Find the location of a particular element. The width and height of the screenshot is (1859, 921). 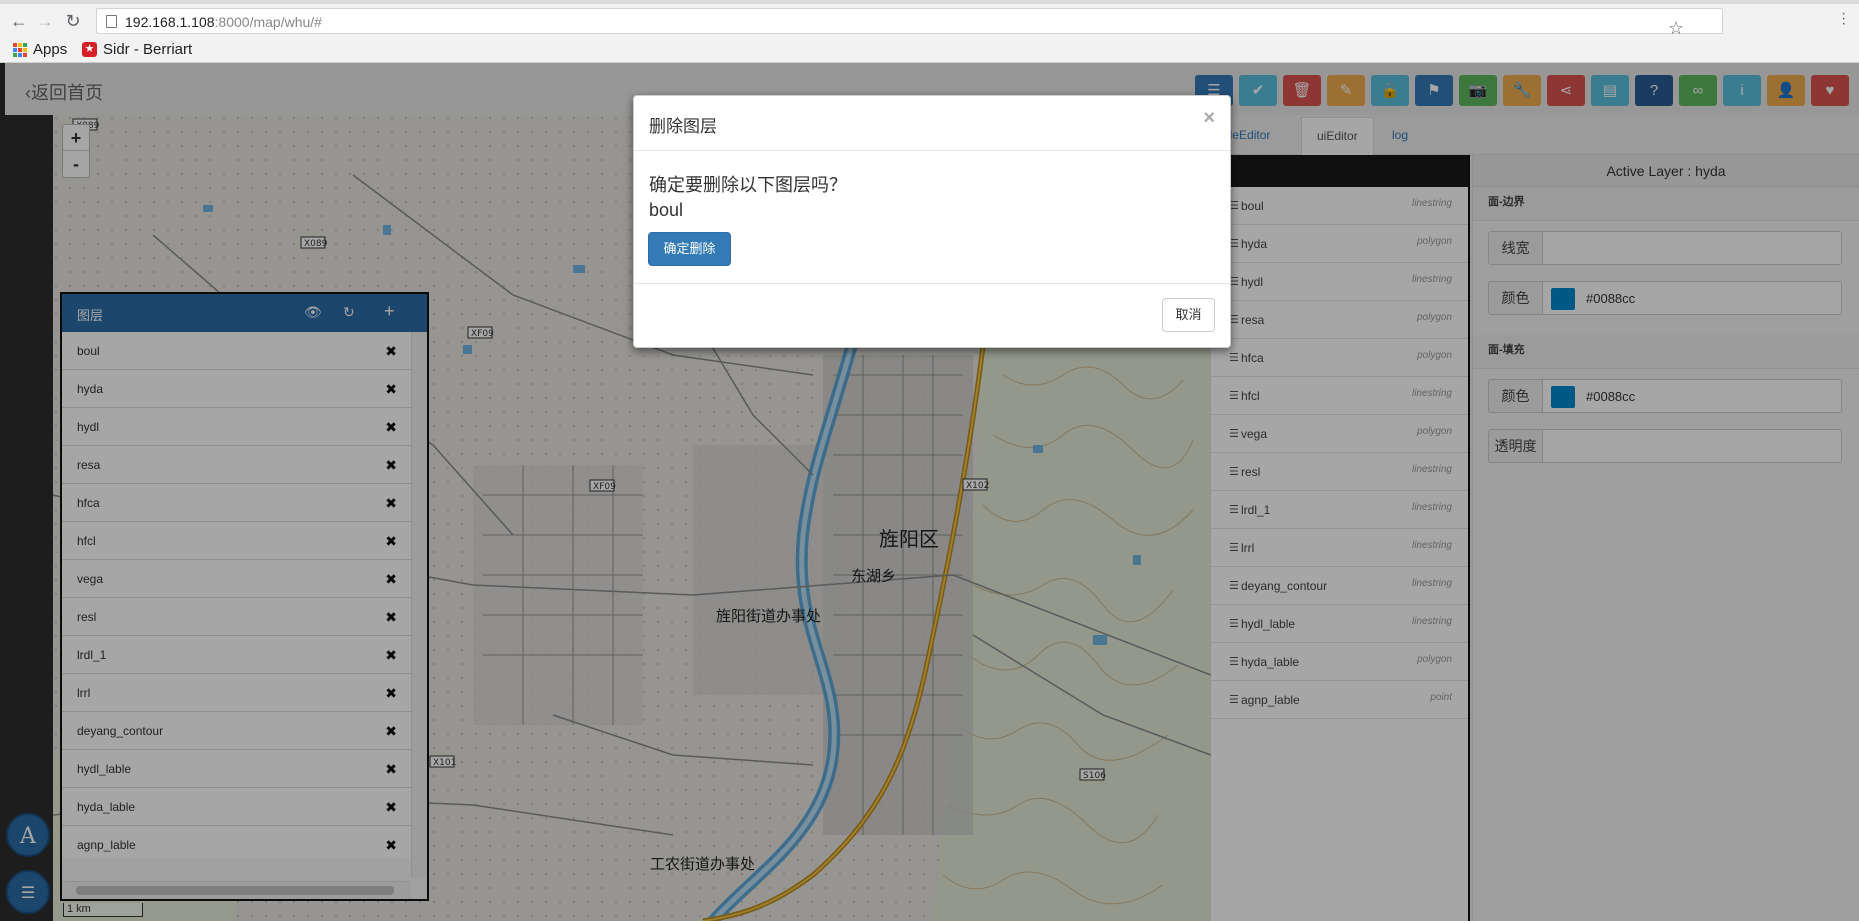

tab-strip is located at coordinates (929, 2).